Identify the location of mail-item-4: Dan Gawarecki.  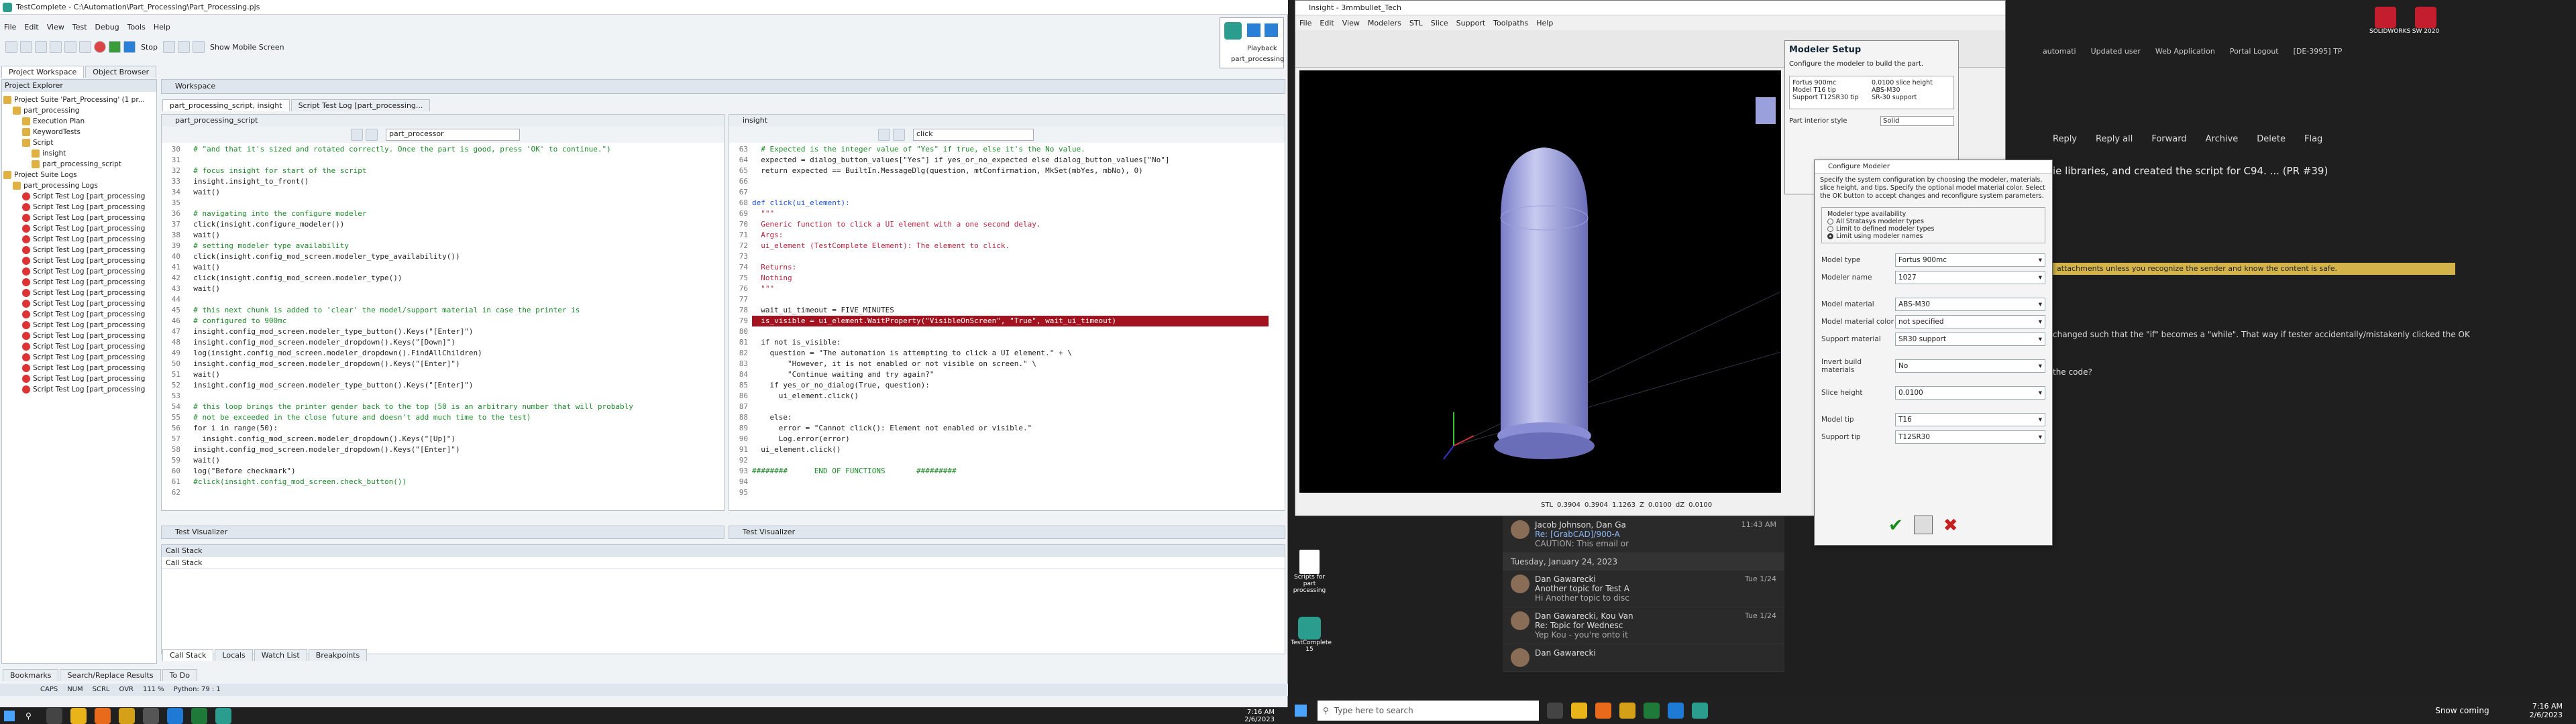
(1643, 658).